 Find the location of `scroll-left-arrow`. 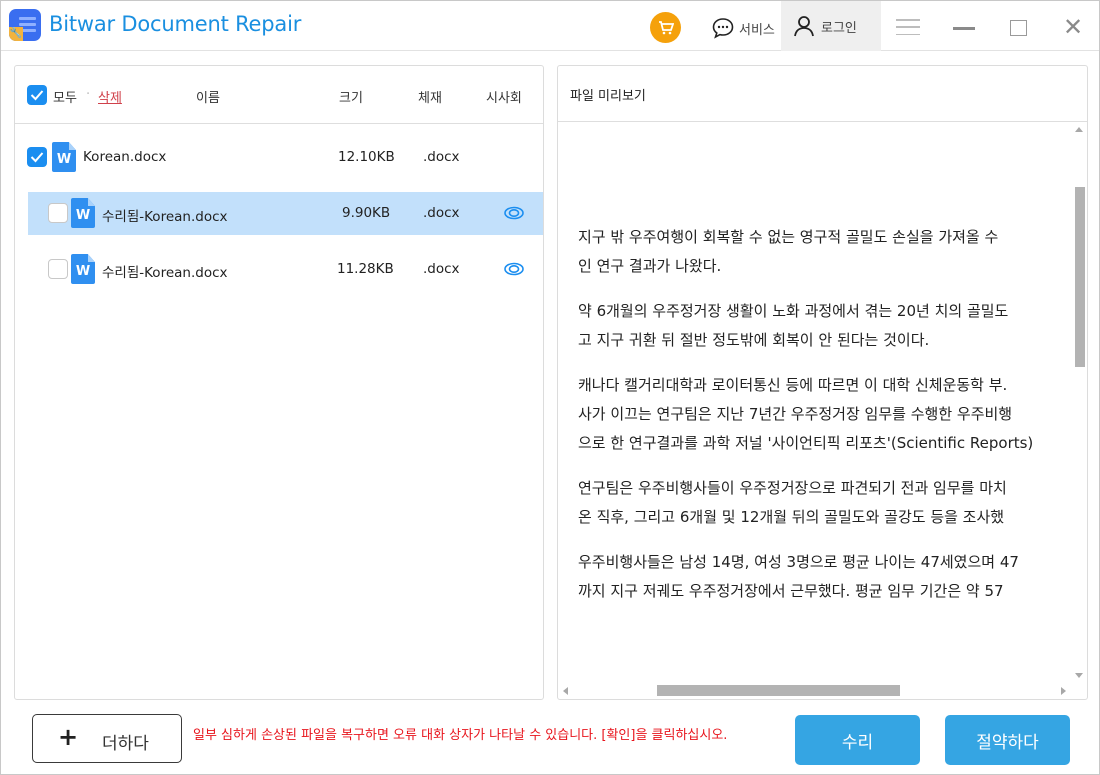

scroll-left-arrow is located at coordinates (565, 691).